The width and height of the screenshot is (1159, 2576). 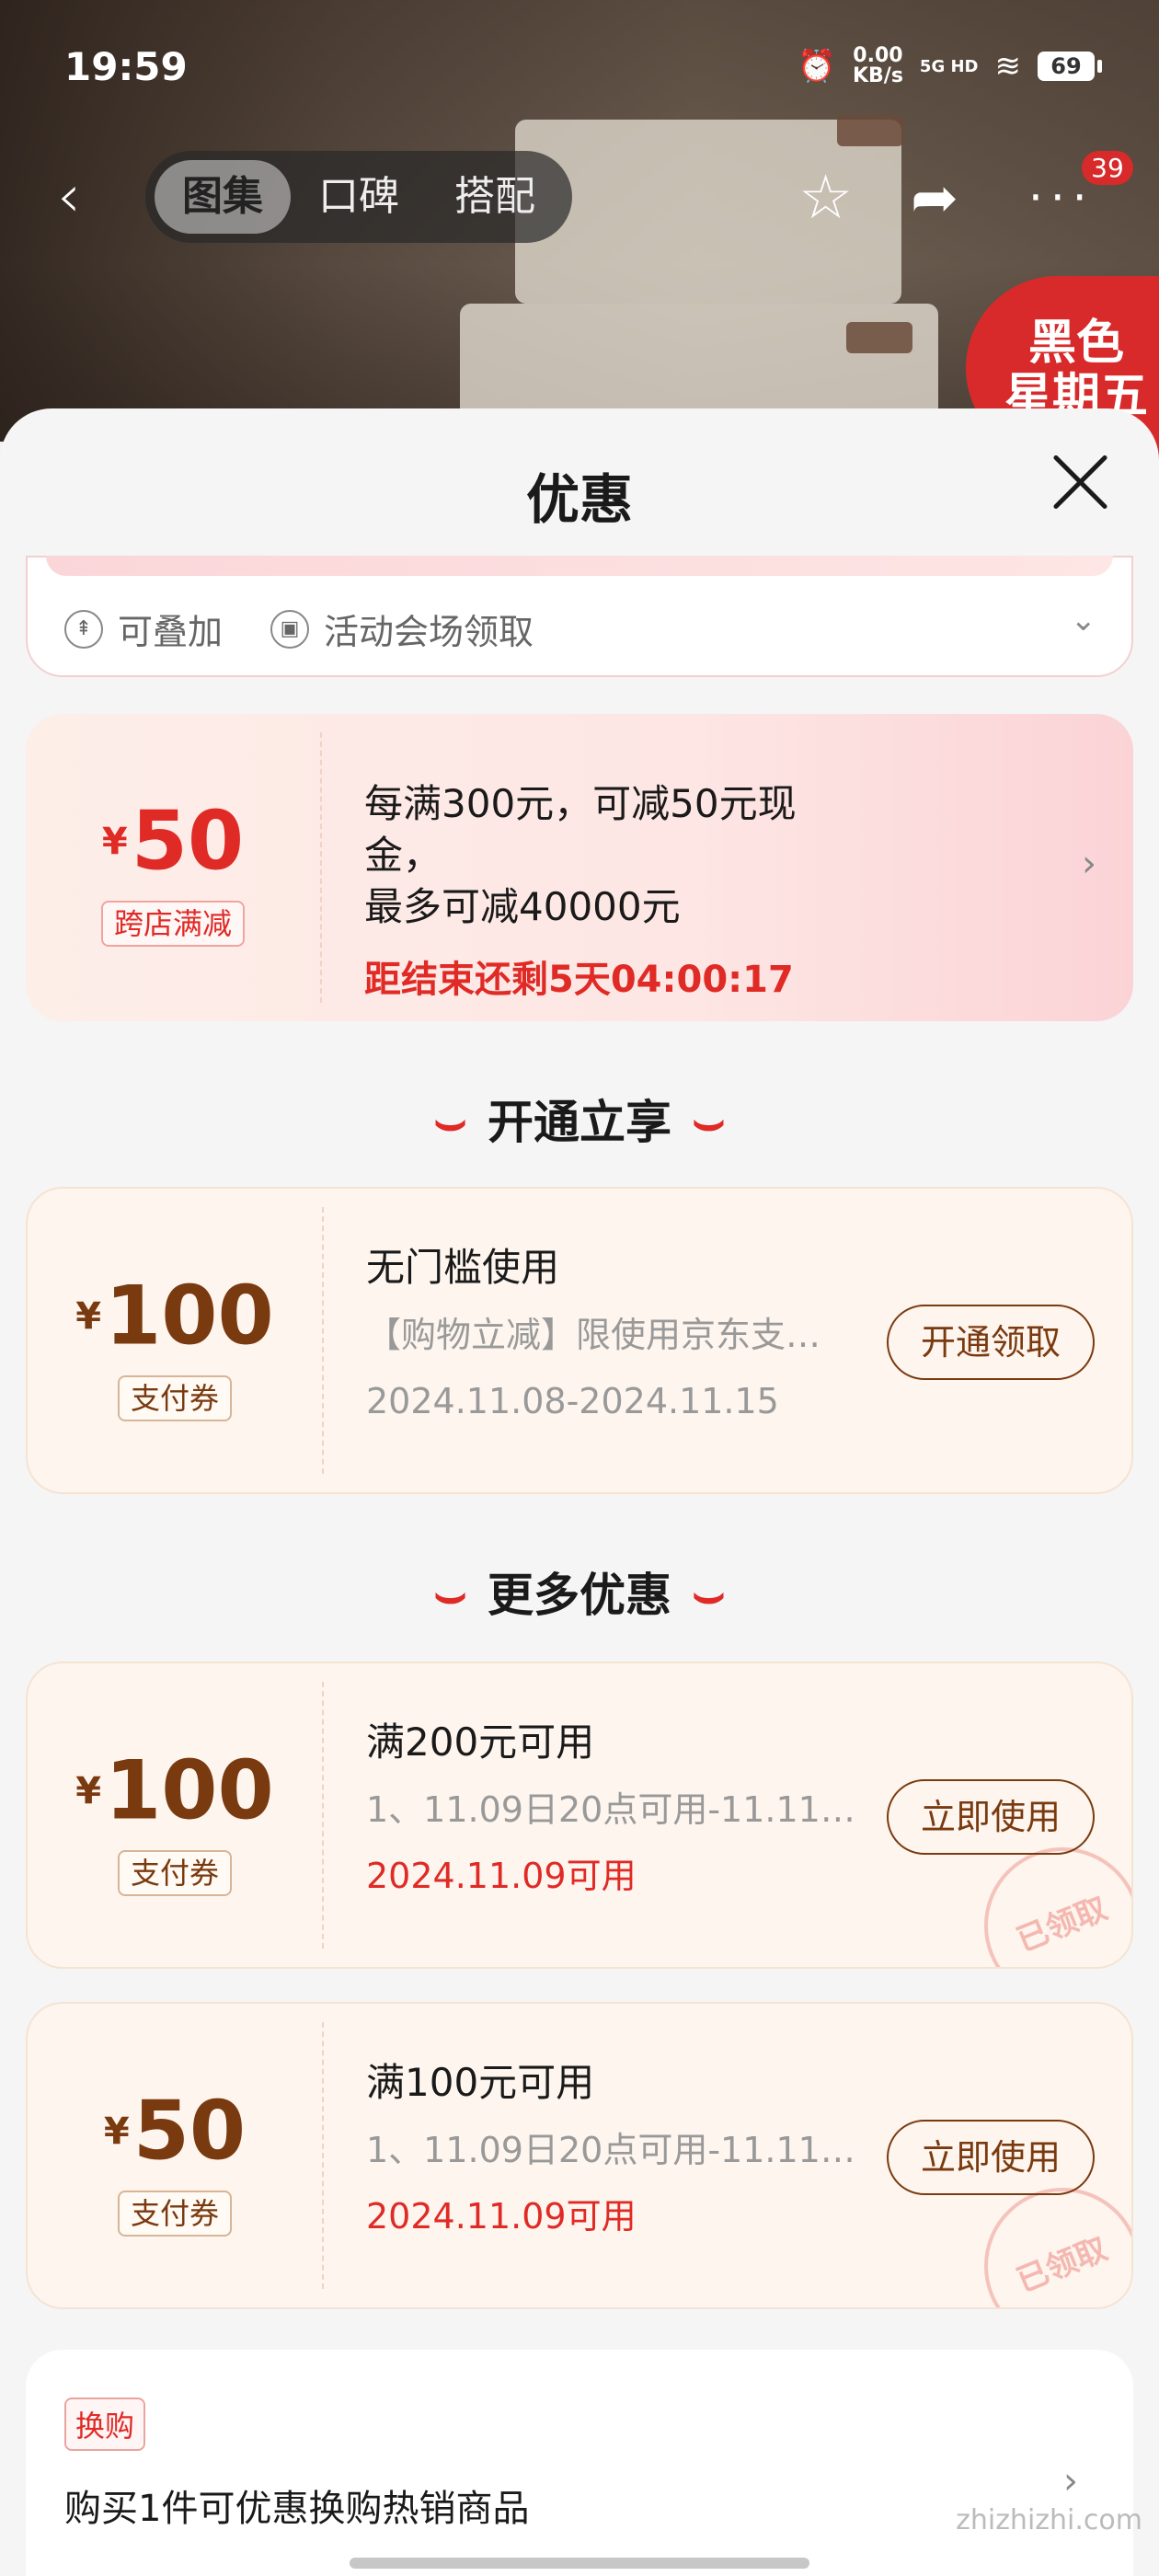 I want to click on swap-tag: 换购, so click(x=105, y=2424).